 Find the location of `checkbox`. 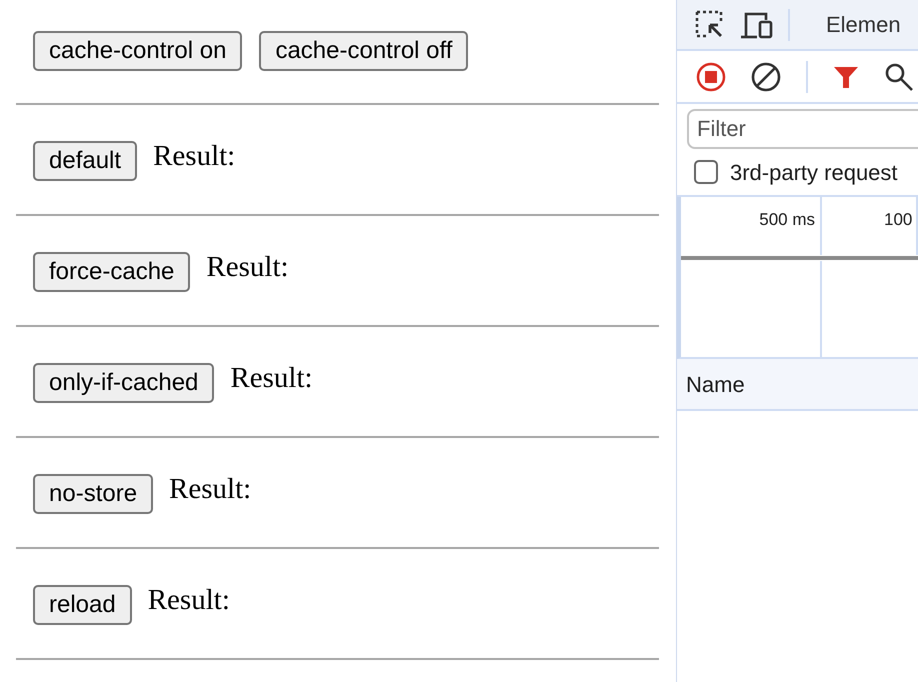

checkbox is located at coordinates (706, 172).